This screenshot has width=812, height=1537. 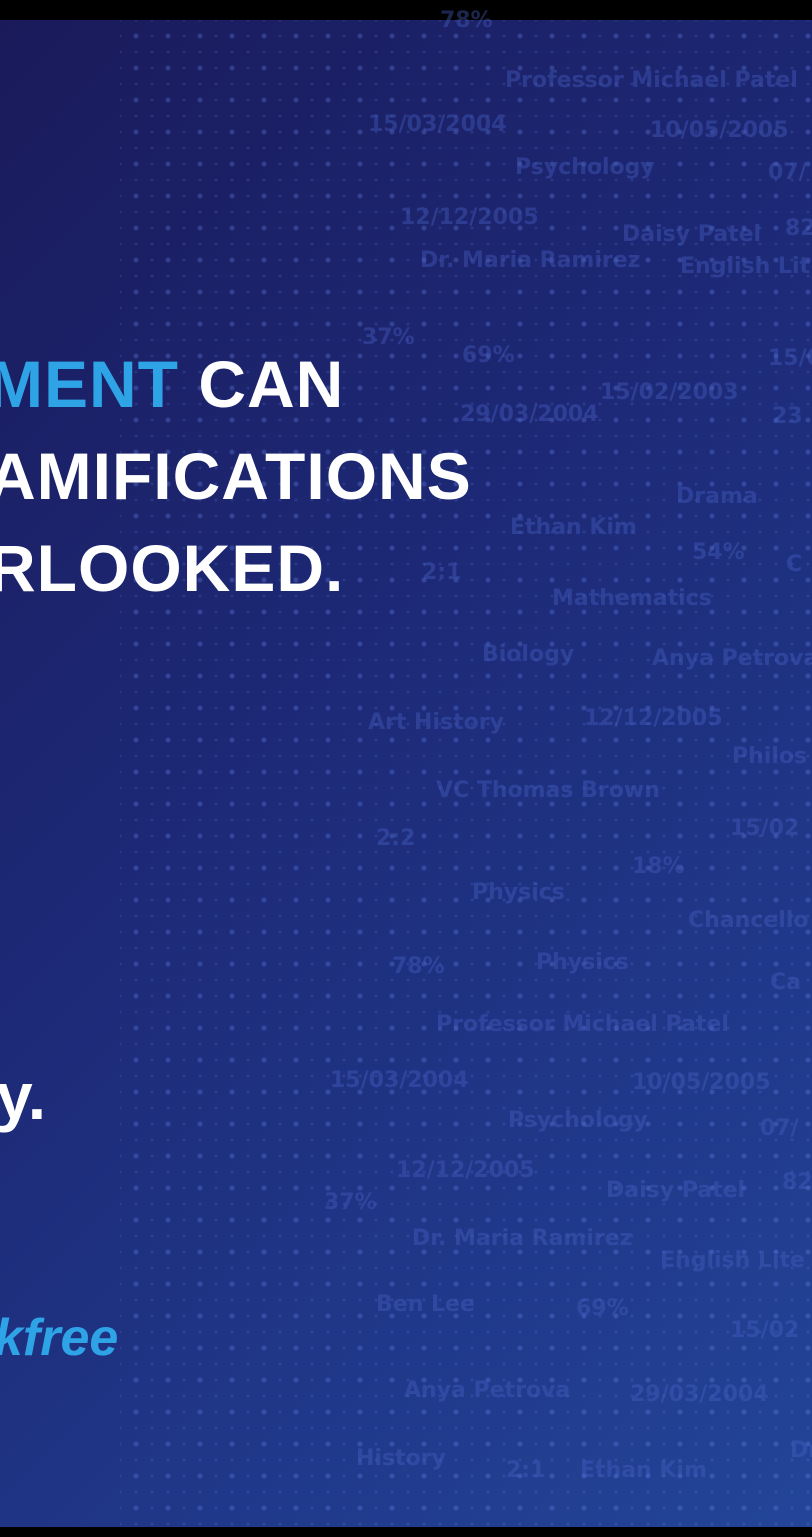 What do you see at coordinates (23, 1096) in the screenshot?
I see `body-text-fragment: y.` at bounding box center [23, 1096].